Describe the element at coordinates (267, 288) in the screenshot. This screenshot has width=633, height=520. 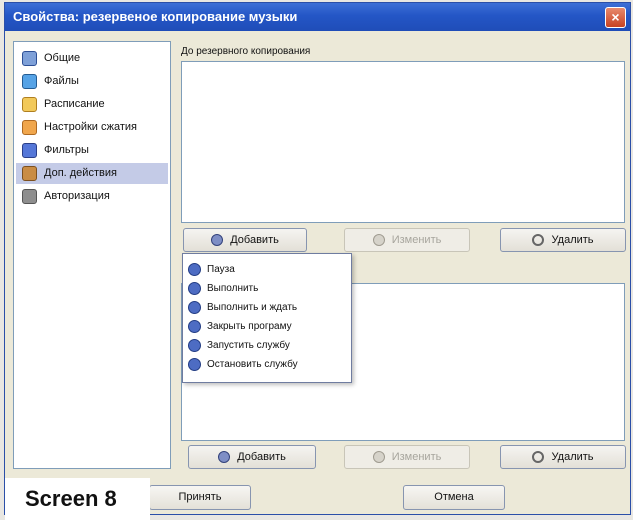
I see `menu-item-run: Выполнить` at that location.